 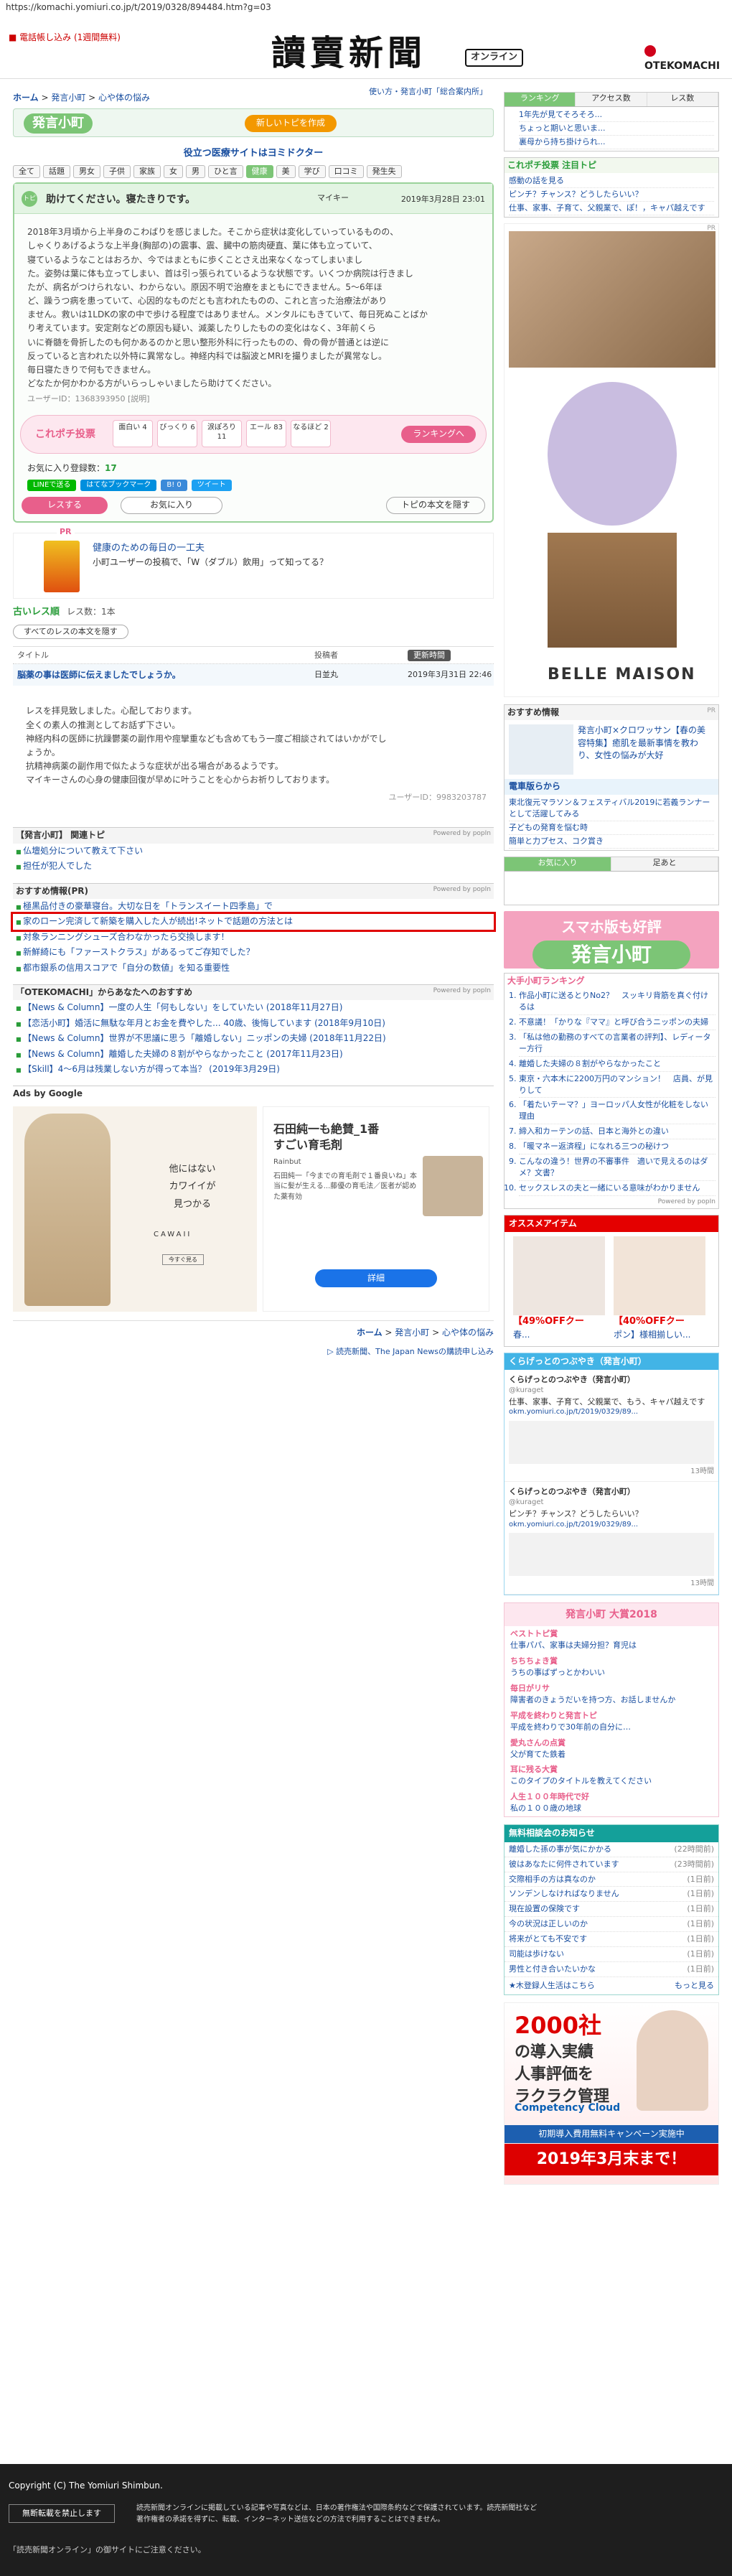 I want to click on poll-omoshiroi: 面白い 4, so click(x=133, y=434).